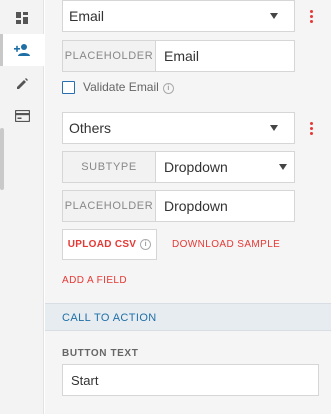  I want to click on field-type-value: Email, so click(87, 16).